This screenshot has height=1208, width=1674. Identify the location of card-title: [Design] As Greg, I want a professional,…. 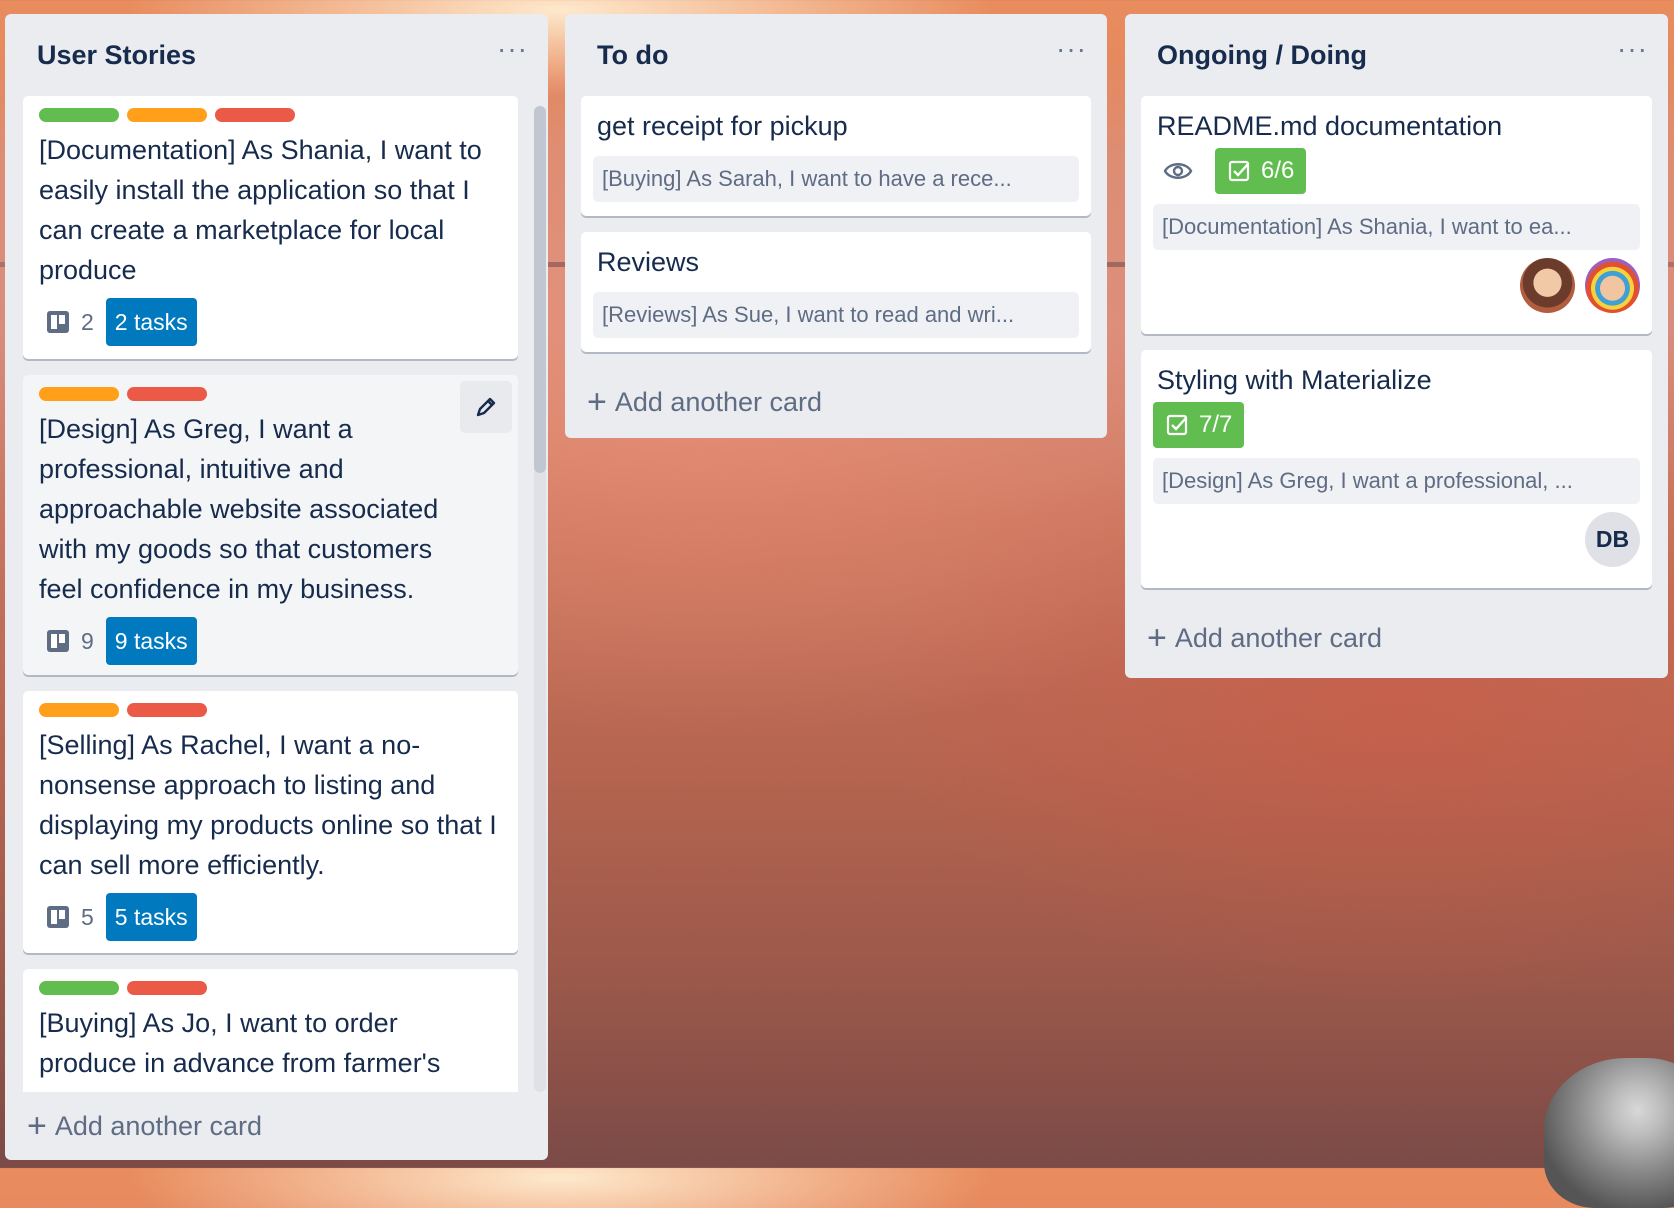
(239, 509).